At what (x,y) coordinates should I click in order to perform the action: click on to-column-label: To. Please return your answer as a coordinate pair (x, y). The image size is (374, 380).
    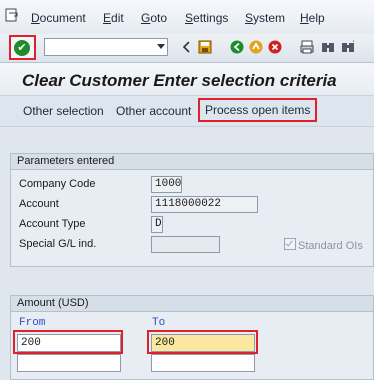
    Looking at the image, I should click on (159, 323).